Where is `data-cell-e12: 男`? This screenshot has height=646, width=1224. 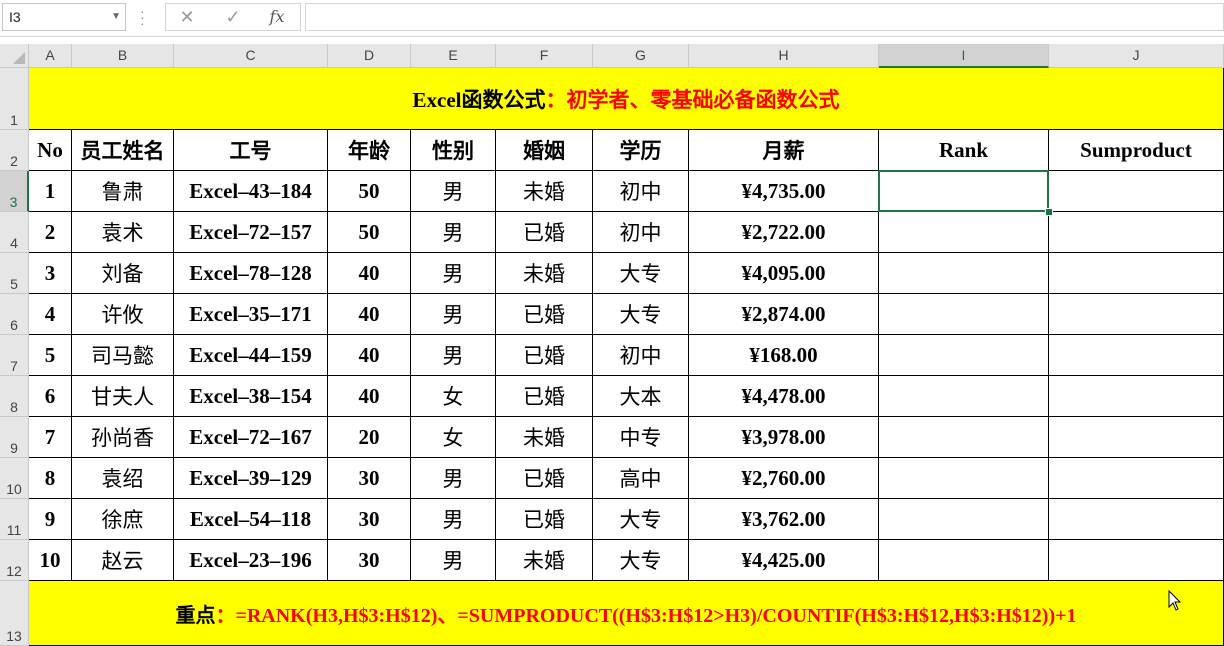 data-cell-e12: 男 is located at coordinates (453, 560).